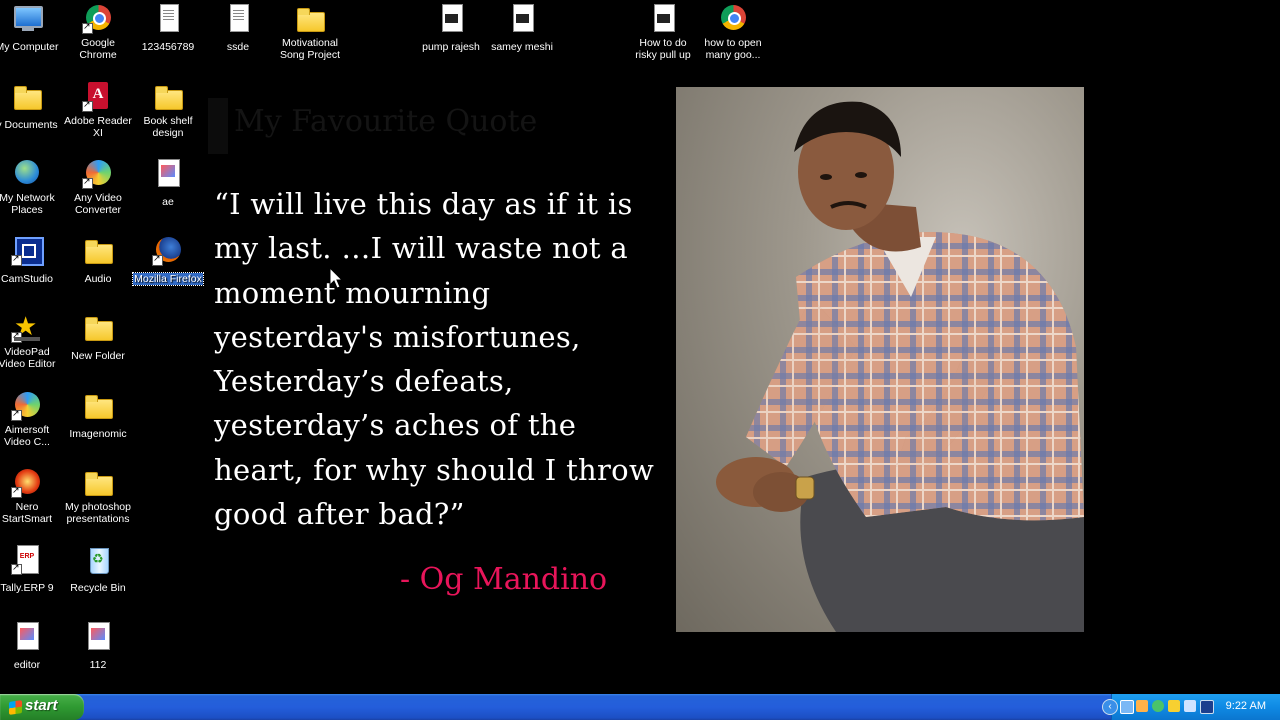 The width and height of the screenshot is (1280, 720). I want to click on desktop-icon-label: ssde, so click(238, 47).